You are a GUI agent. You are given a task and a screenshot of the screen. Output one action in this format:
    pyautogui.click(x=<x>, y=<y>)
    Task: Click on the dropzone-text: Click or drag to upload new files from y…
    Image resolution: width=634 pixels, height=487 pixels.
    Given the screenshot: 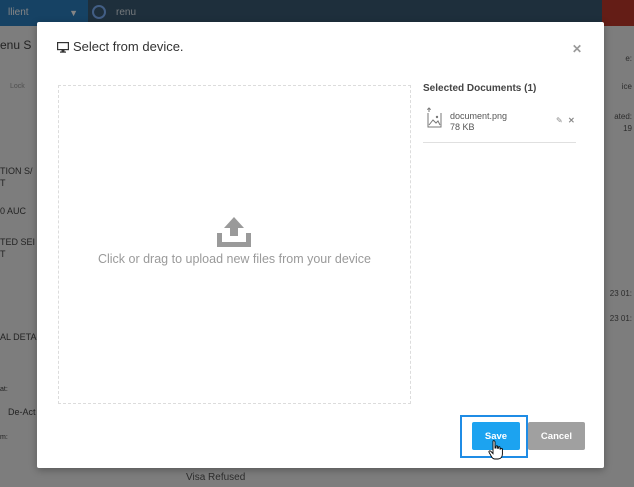 What is the action you would take?
    pyautogui.click(x=234, y=259)
    